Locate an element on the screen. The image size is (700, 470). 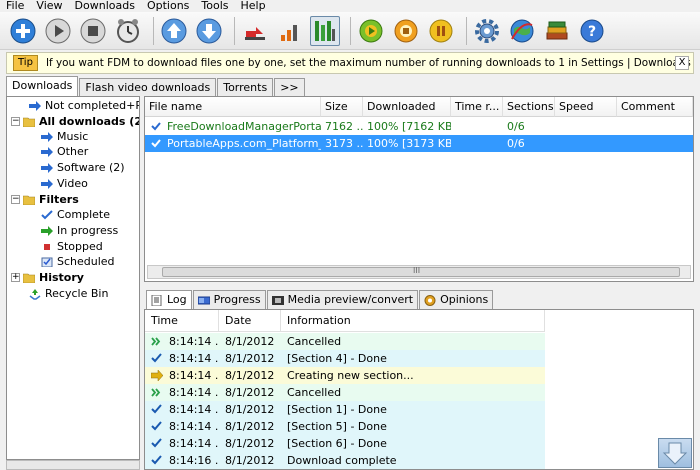
move-down-button is located at coordinates (209, 31).